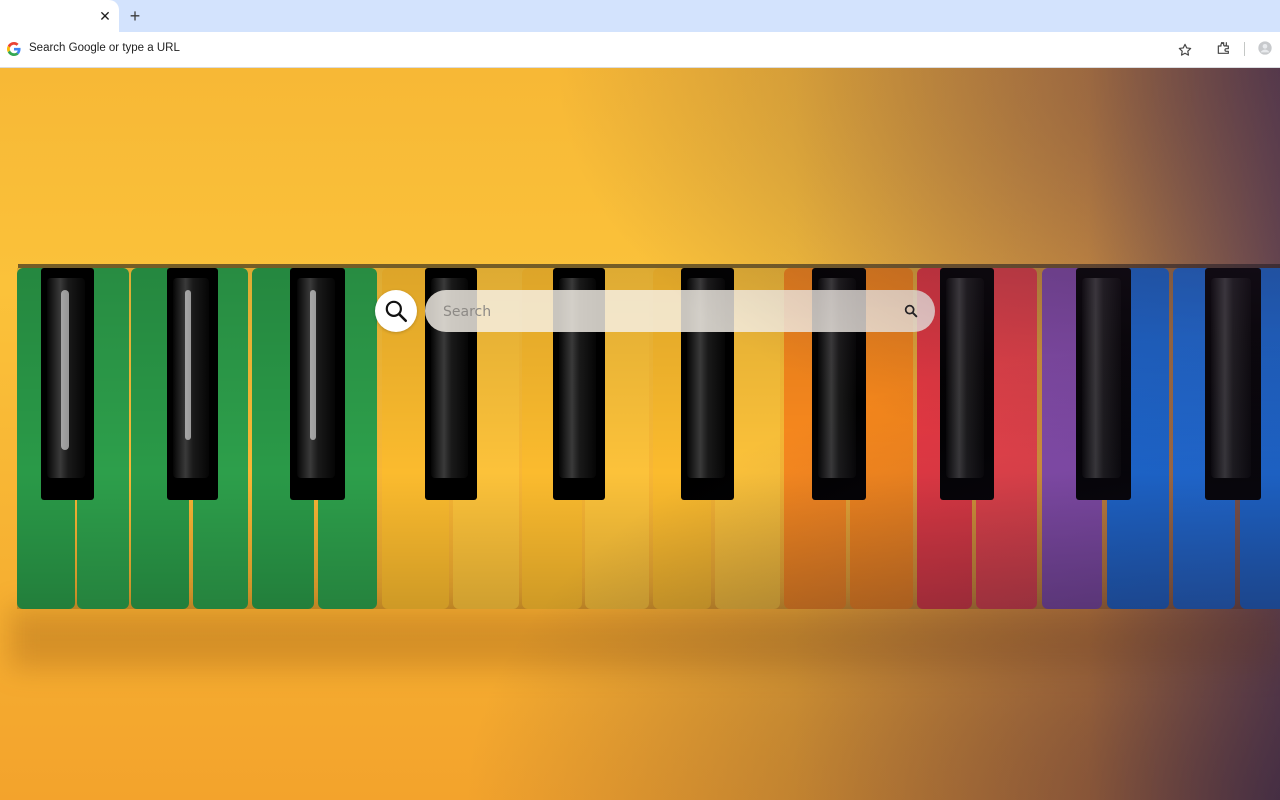 This screenshot has height=800, width=1280. Describe the element at coordinates (1265, 48) in the screenshot. I see `profile-icon` at that location.